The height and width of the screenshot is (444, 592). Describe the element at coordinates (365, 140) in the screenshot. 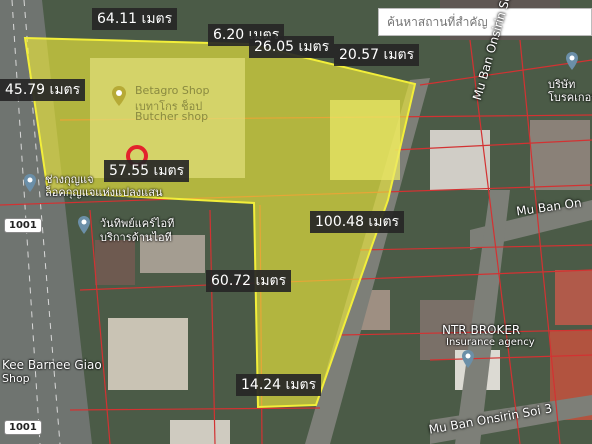

I see `warehouse-roof` at that location.